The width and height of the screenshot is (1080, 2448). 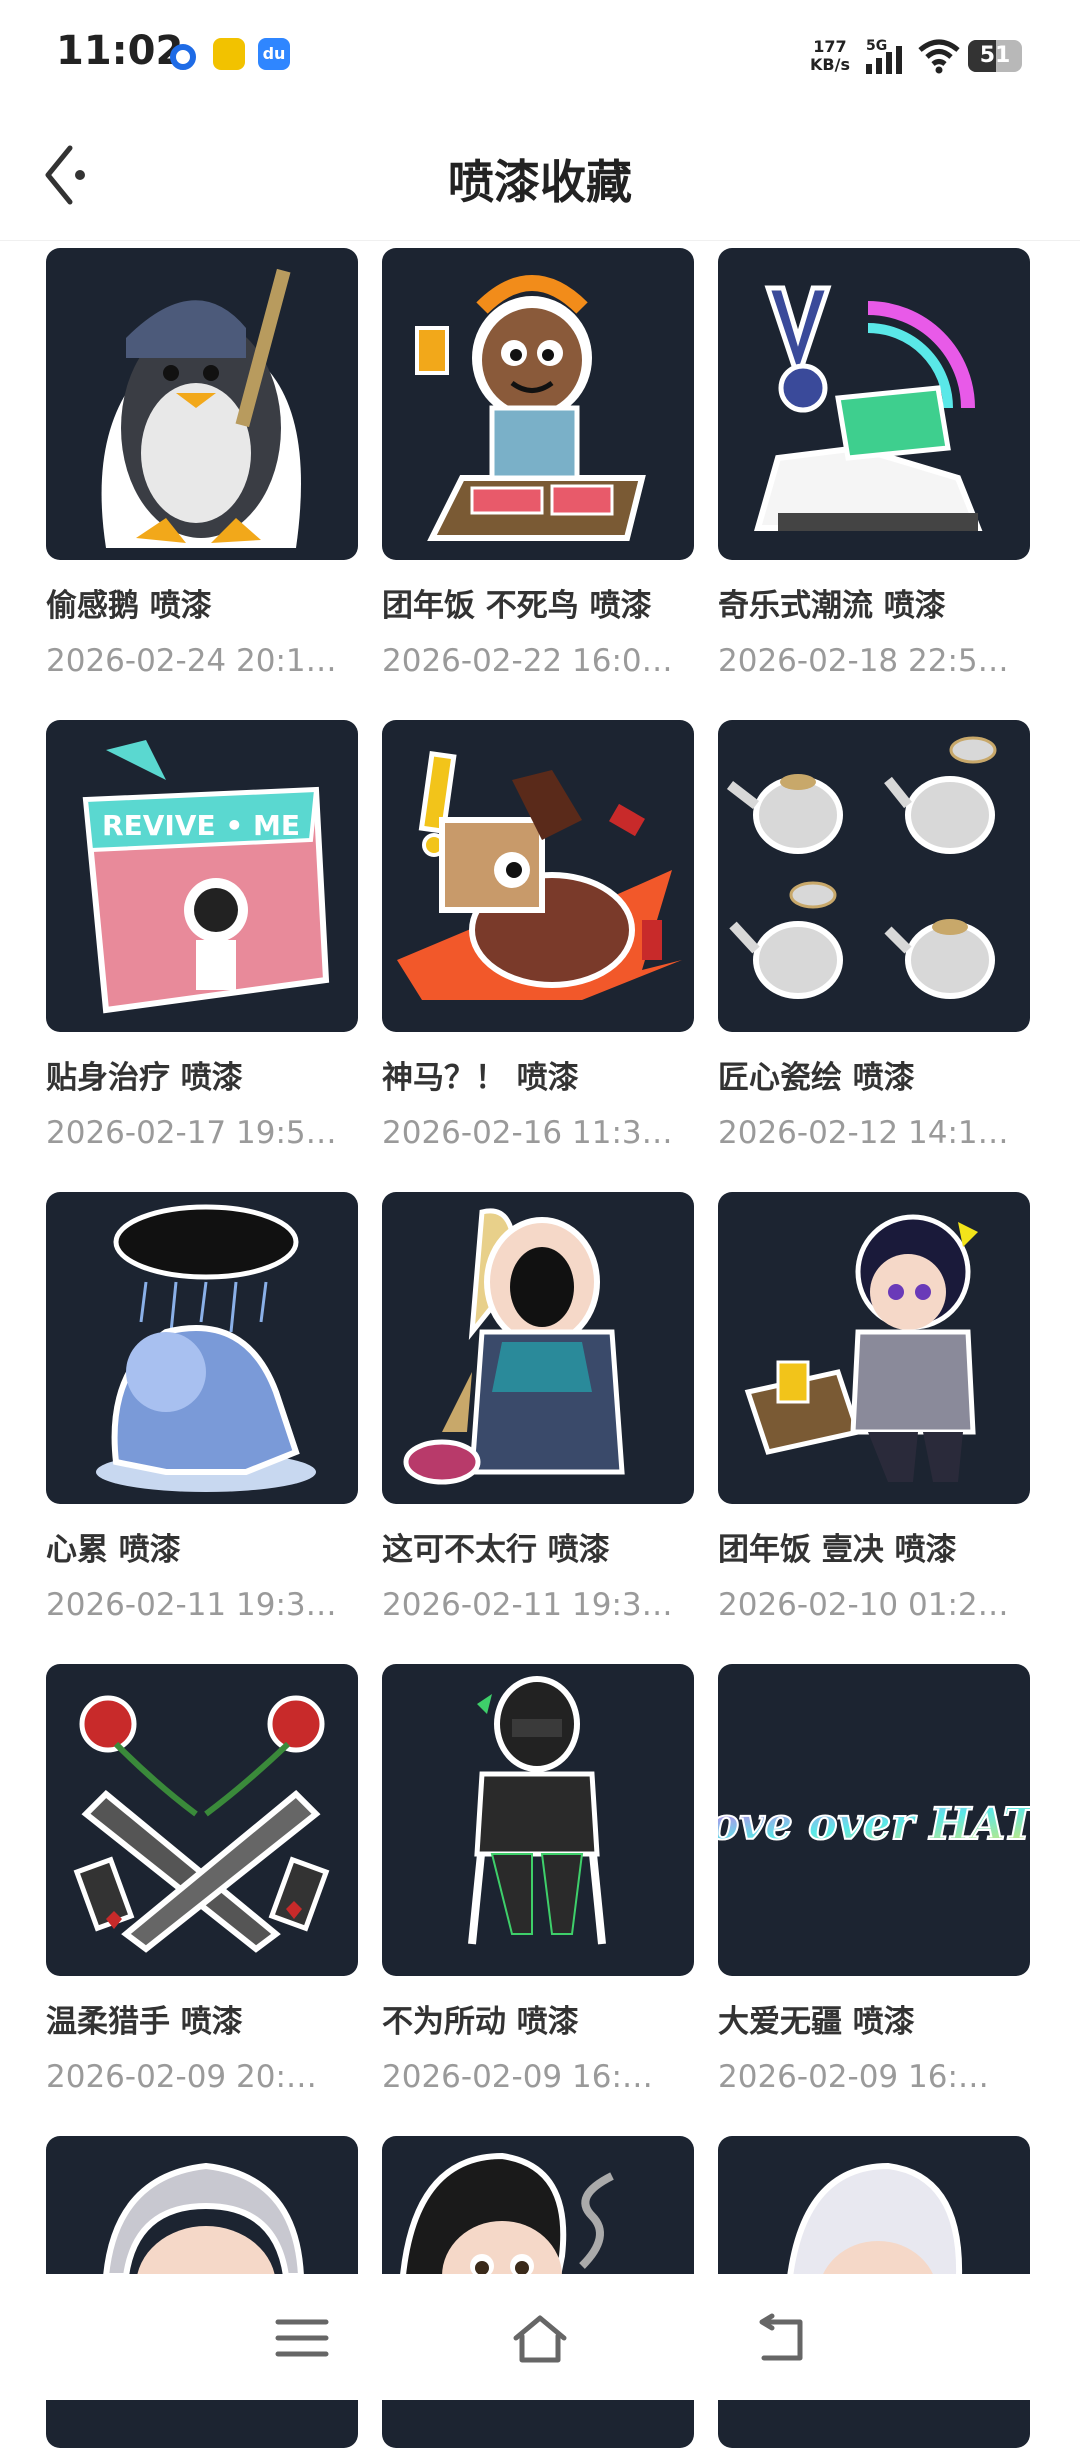 What do you see at coordinates (120, 51) in the screenshot?
I see `status-time: 11:02` at bounding box center [120, 51].